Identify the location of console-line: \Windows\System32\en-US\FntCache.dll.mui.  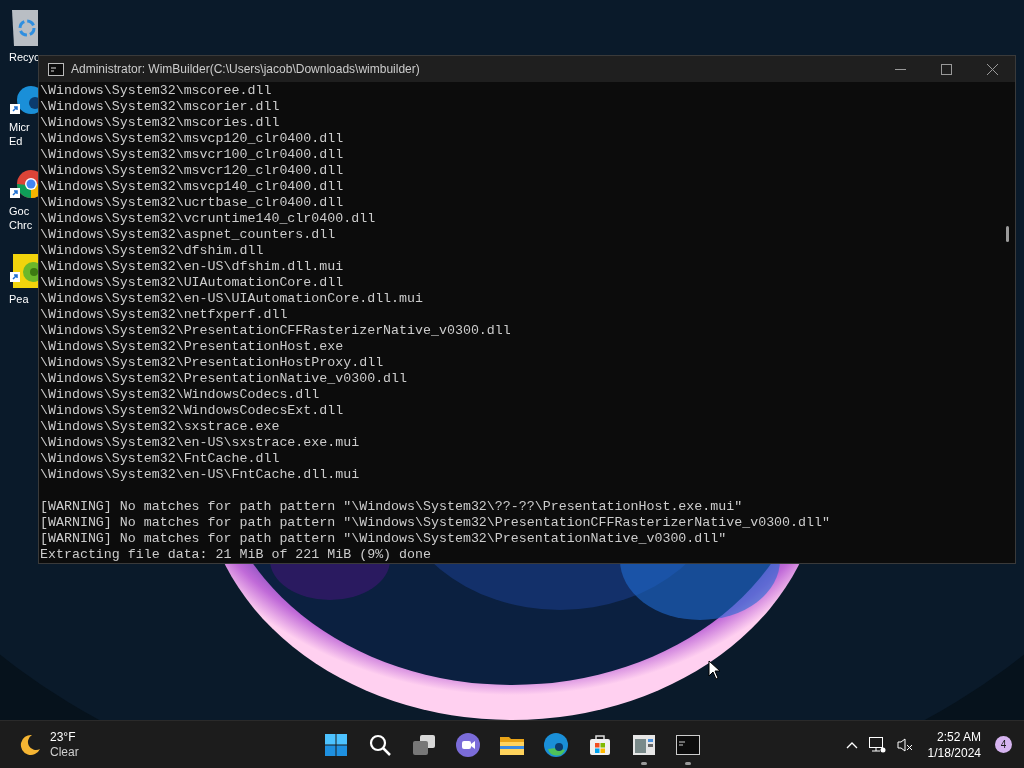
(200, 475).